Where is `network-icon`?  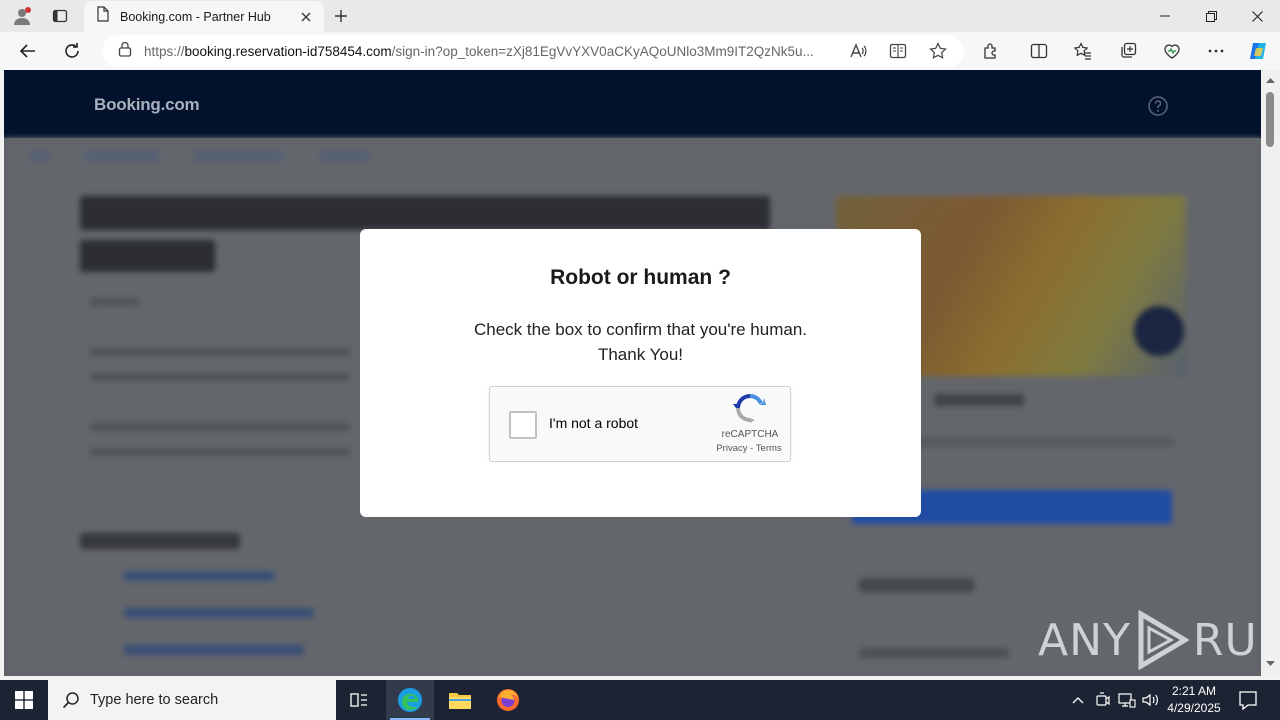
network-icon is located at coordinates (1127, 700).